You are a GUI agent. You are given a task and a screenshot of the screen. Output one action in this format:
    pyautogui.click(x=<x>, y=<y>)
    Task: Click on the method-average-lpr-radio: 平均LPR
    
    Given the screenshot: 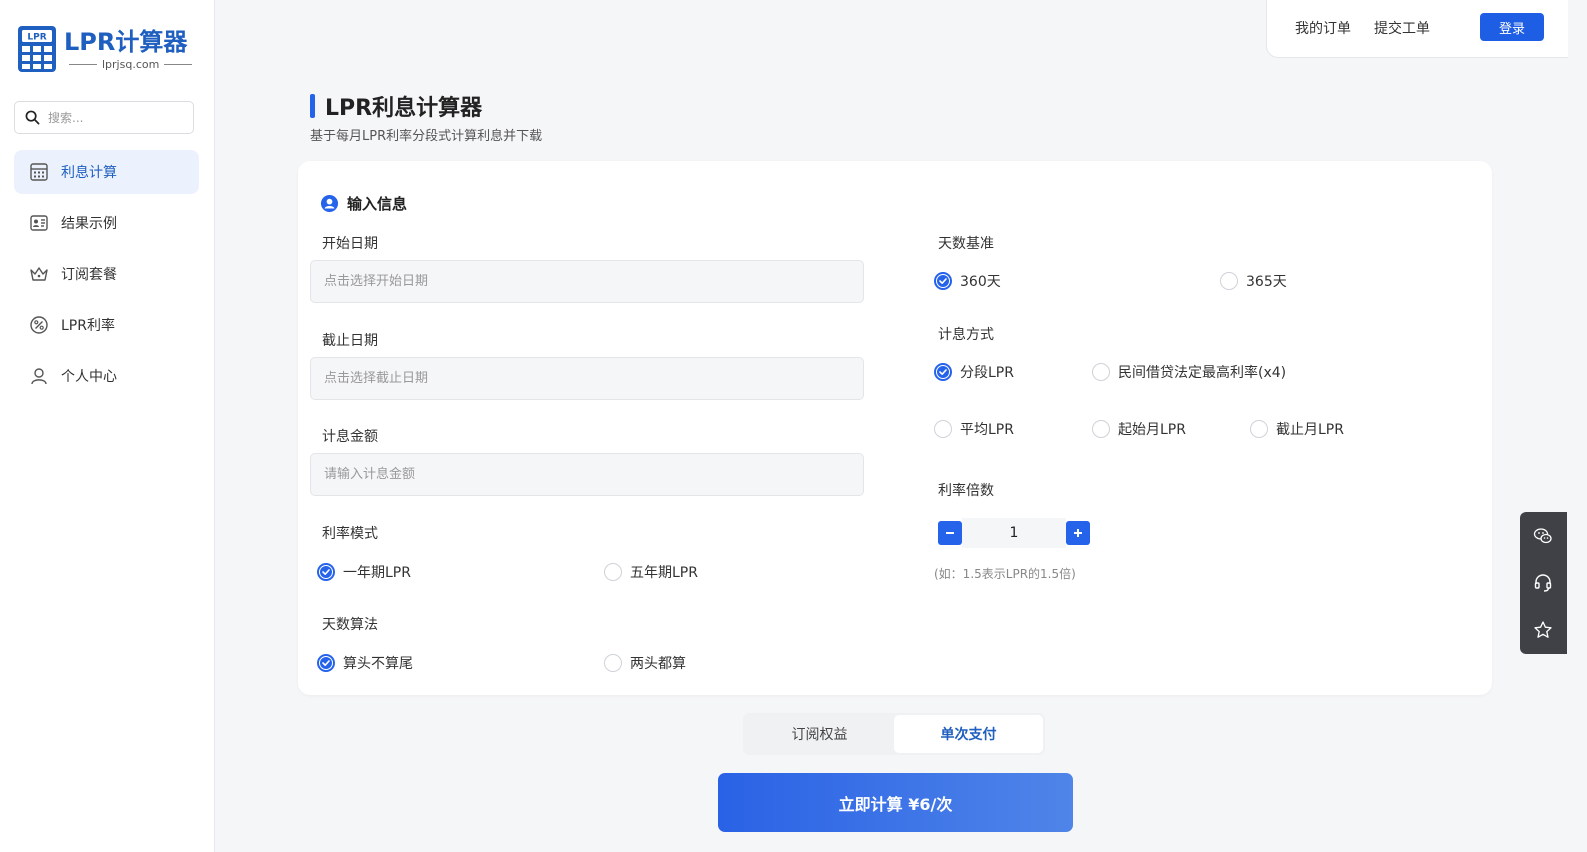 What is the action you would take?
    pyautogui.click(x=974, y=429)
    